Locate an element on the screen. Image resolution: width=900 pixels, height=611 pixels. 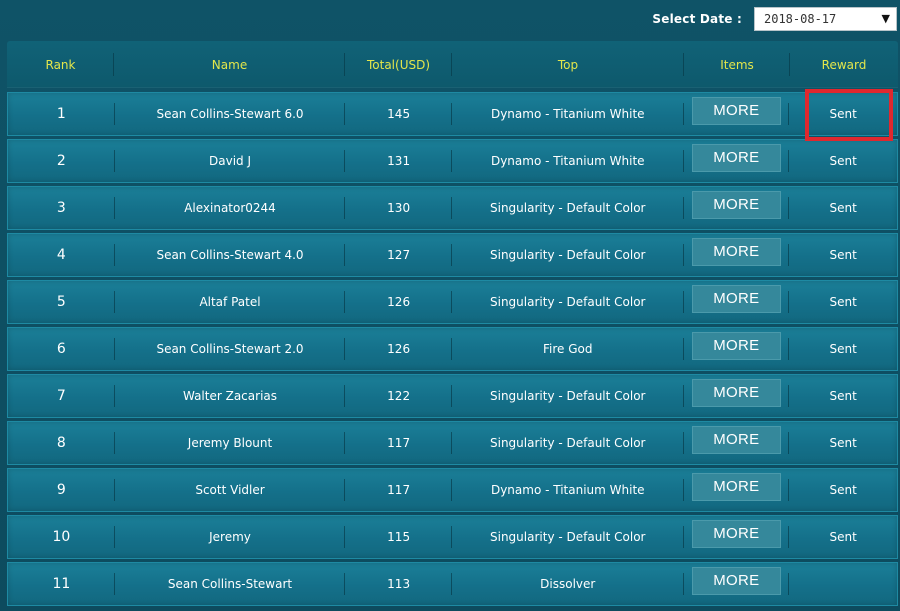
table-header: Rank Name Total(USD) Top Items Reward is located at coordinates (452, 64).